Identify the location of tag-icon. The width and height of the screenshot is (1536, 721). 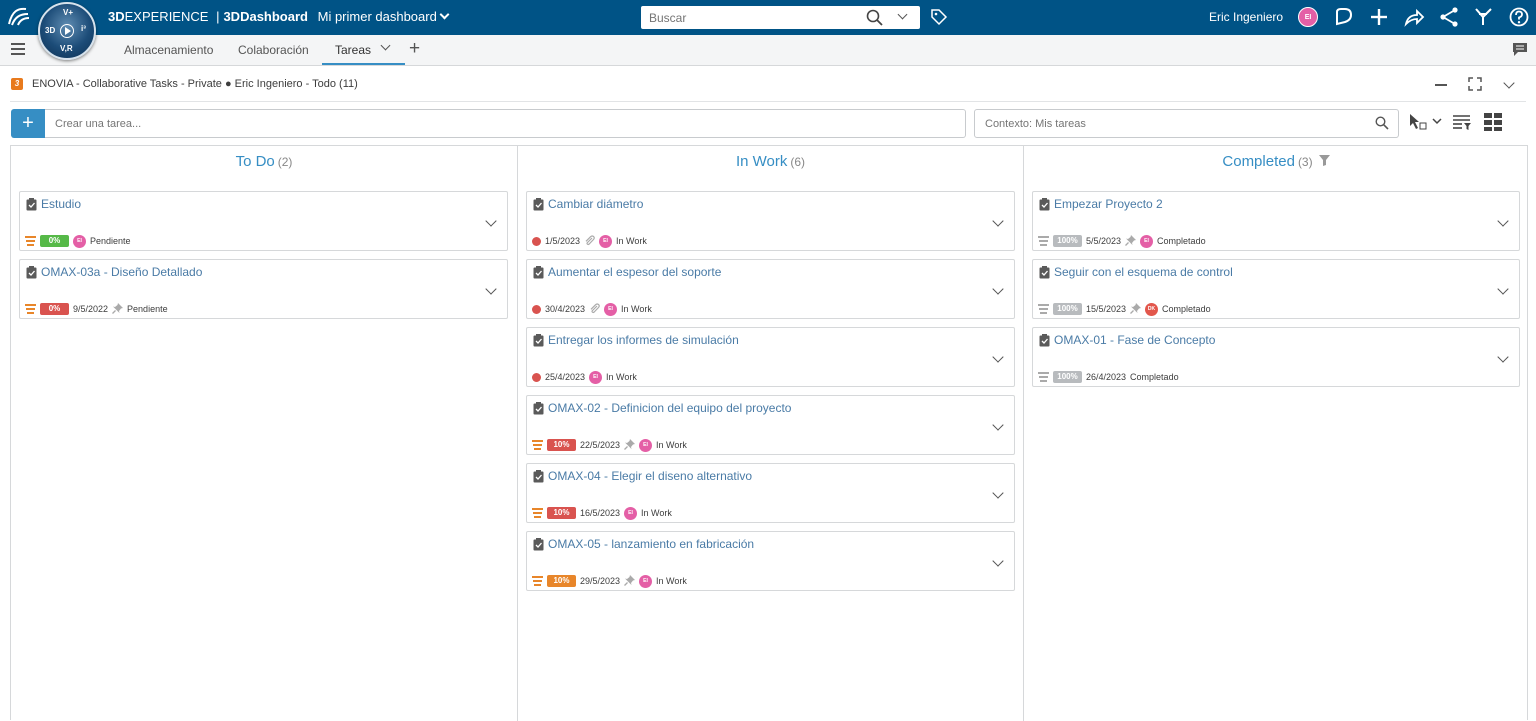
(939, 19).